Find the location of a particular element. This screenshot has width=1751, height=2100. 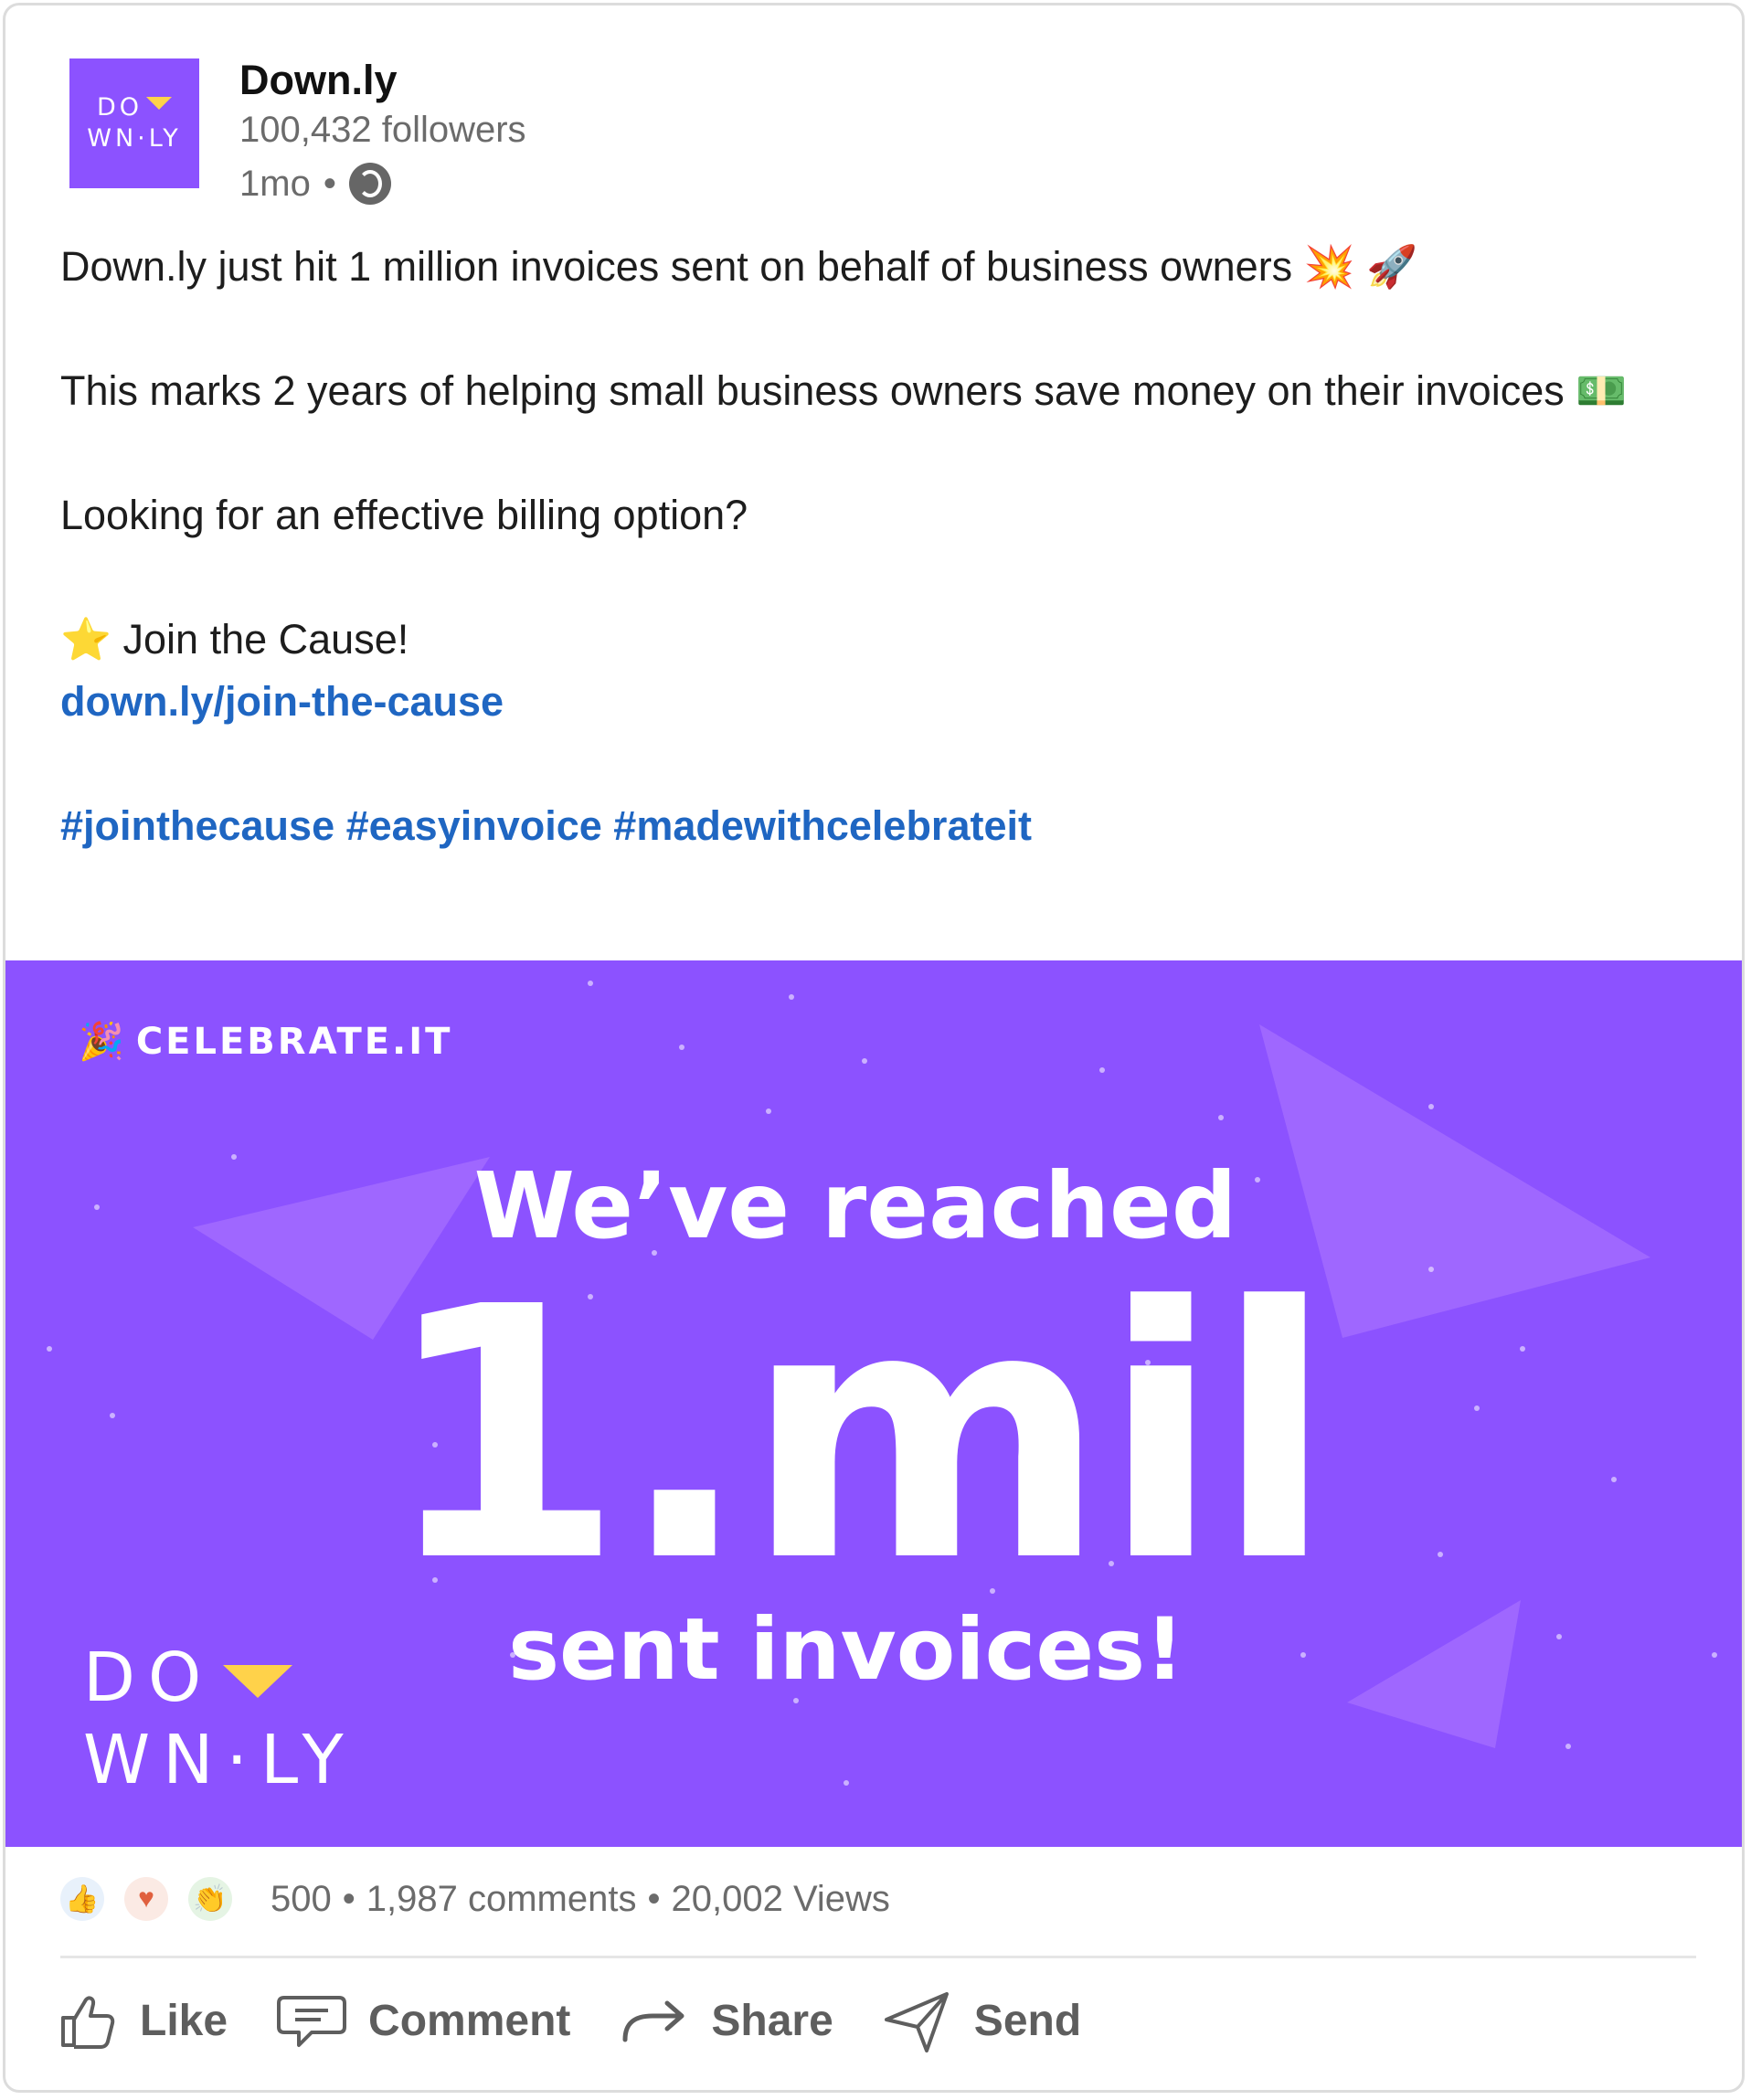

logo-text-top: DO is located at coordinates (119, 107).